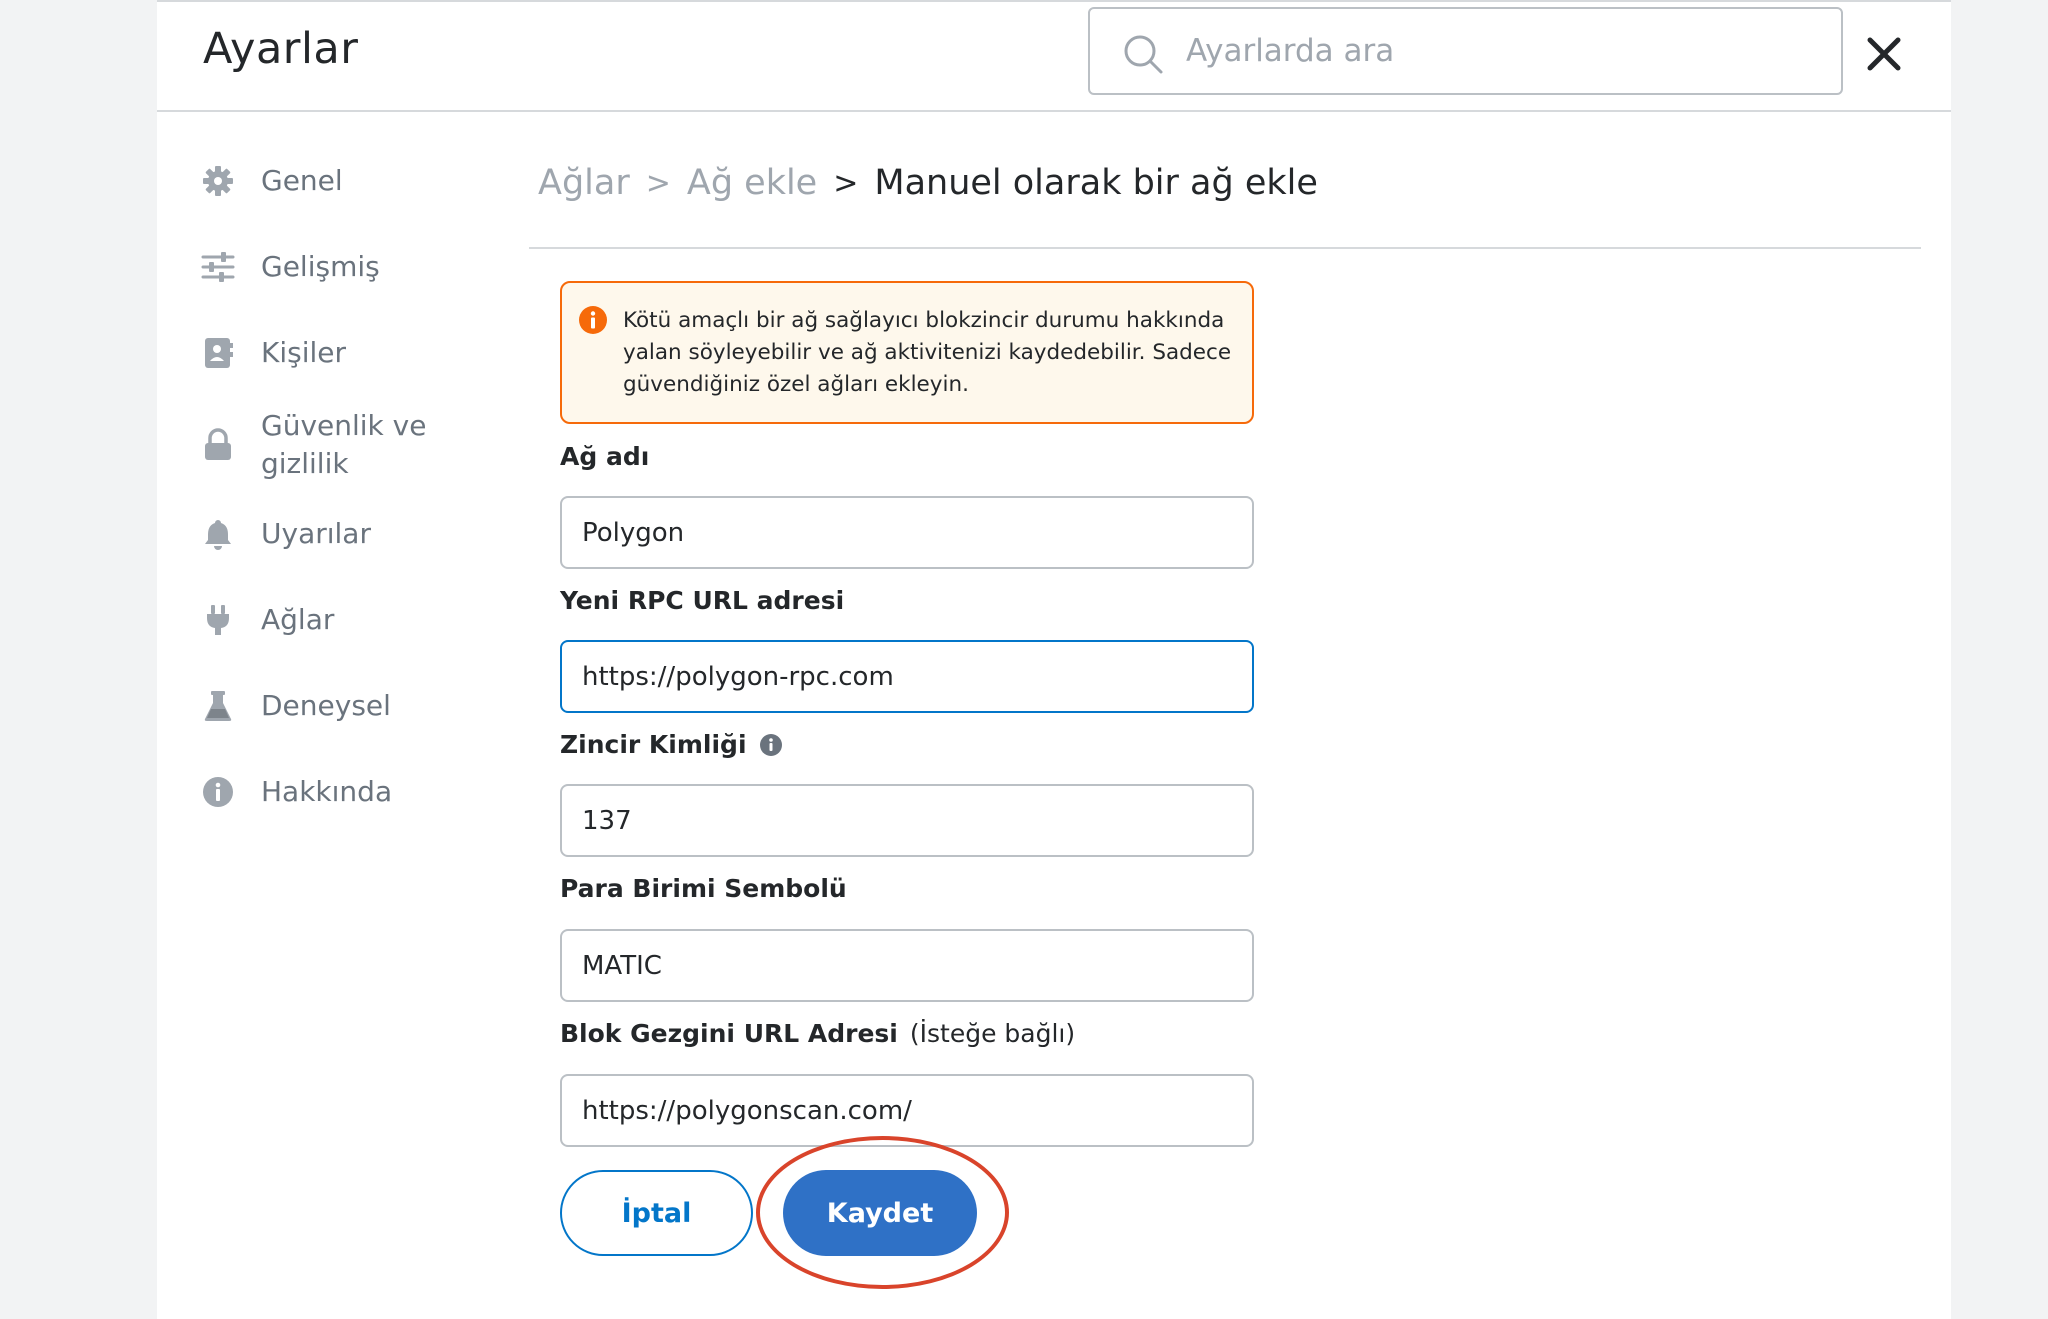 The image size is (2048, 1319). I want to click on sidebar-item-about: Hakkında, so click(296, 792).